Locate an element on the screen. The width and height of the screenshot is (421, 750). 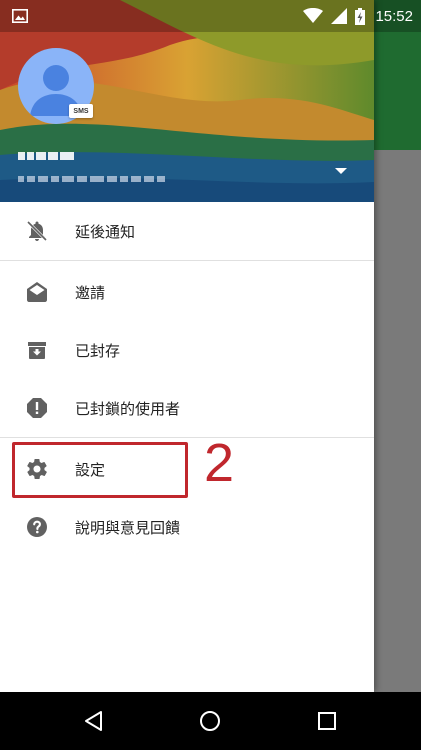
annotation-highlight-box is located at coordinates (100, 470).